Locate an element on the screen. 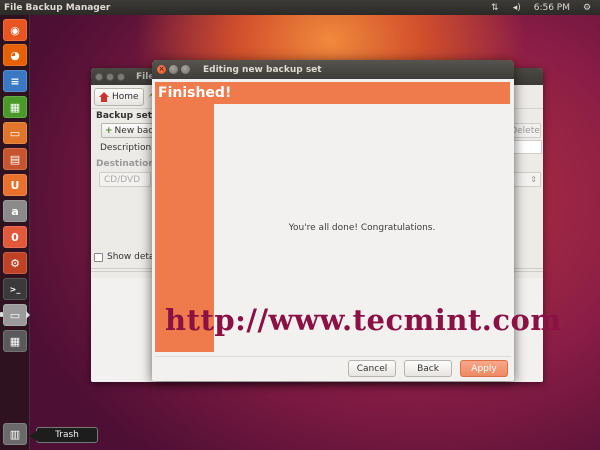  backup-set-heading: Backup set is located at coordinates (124, 116).